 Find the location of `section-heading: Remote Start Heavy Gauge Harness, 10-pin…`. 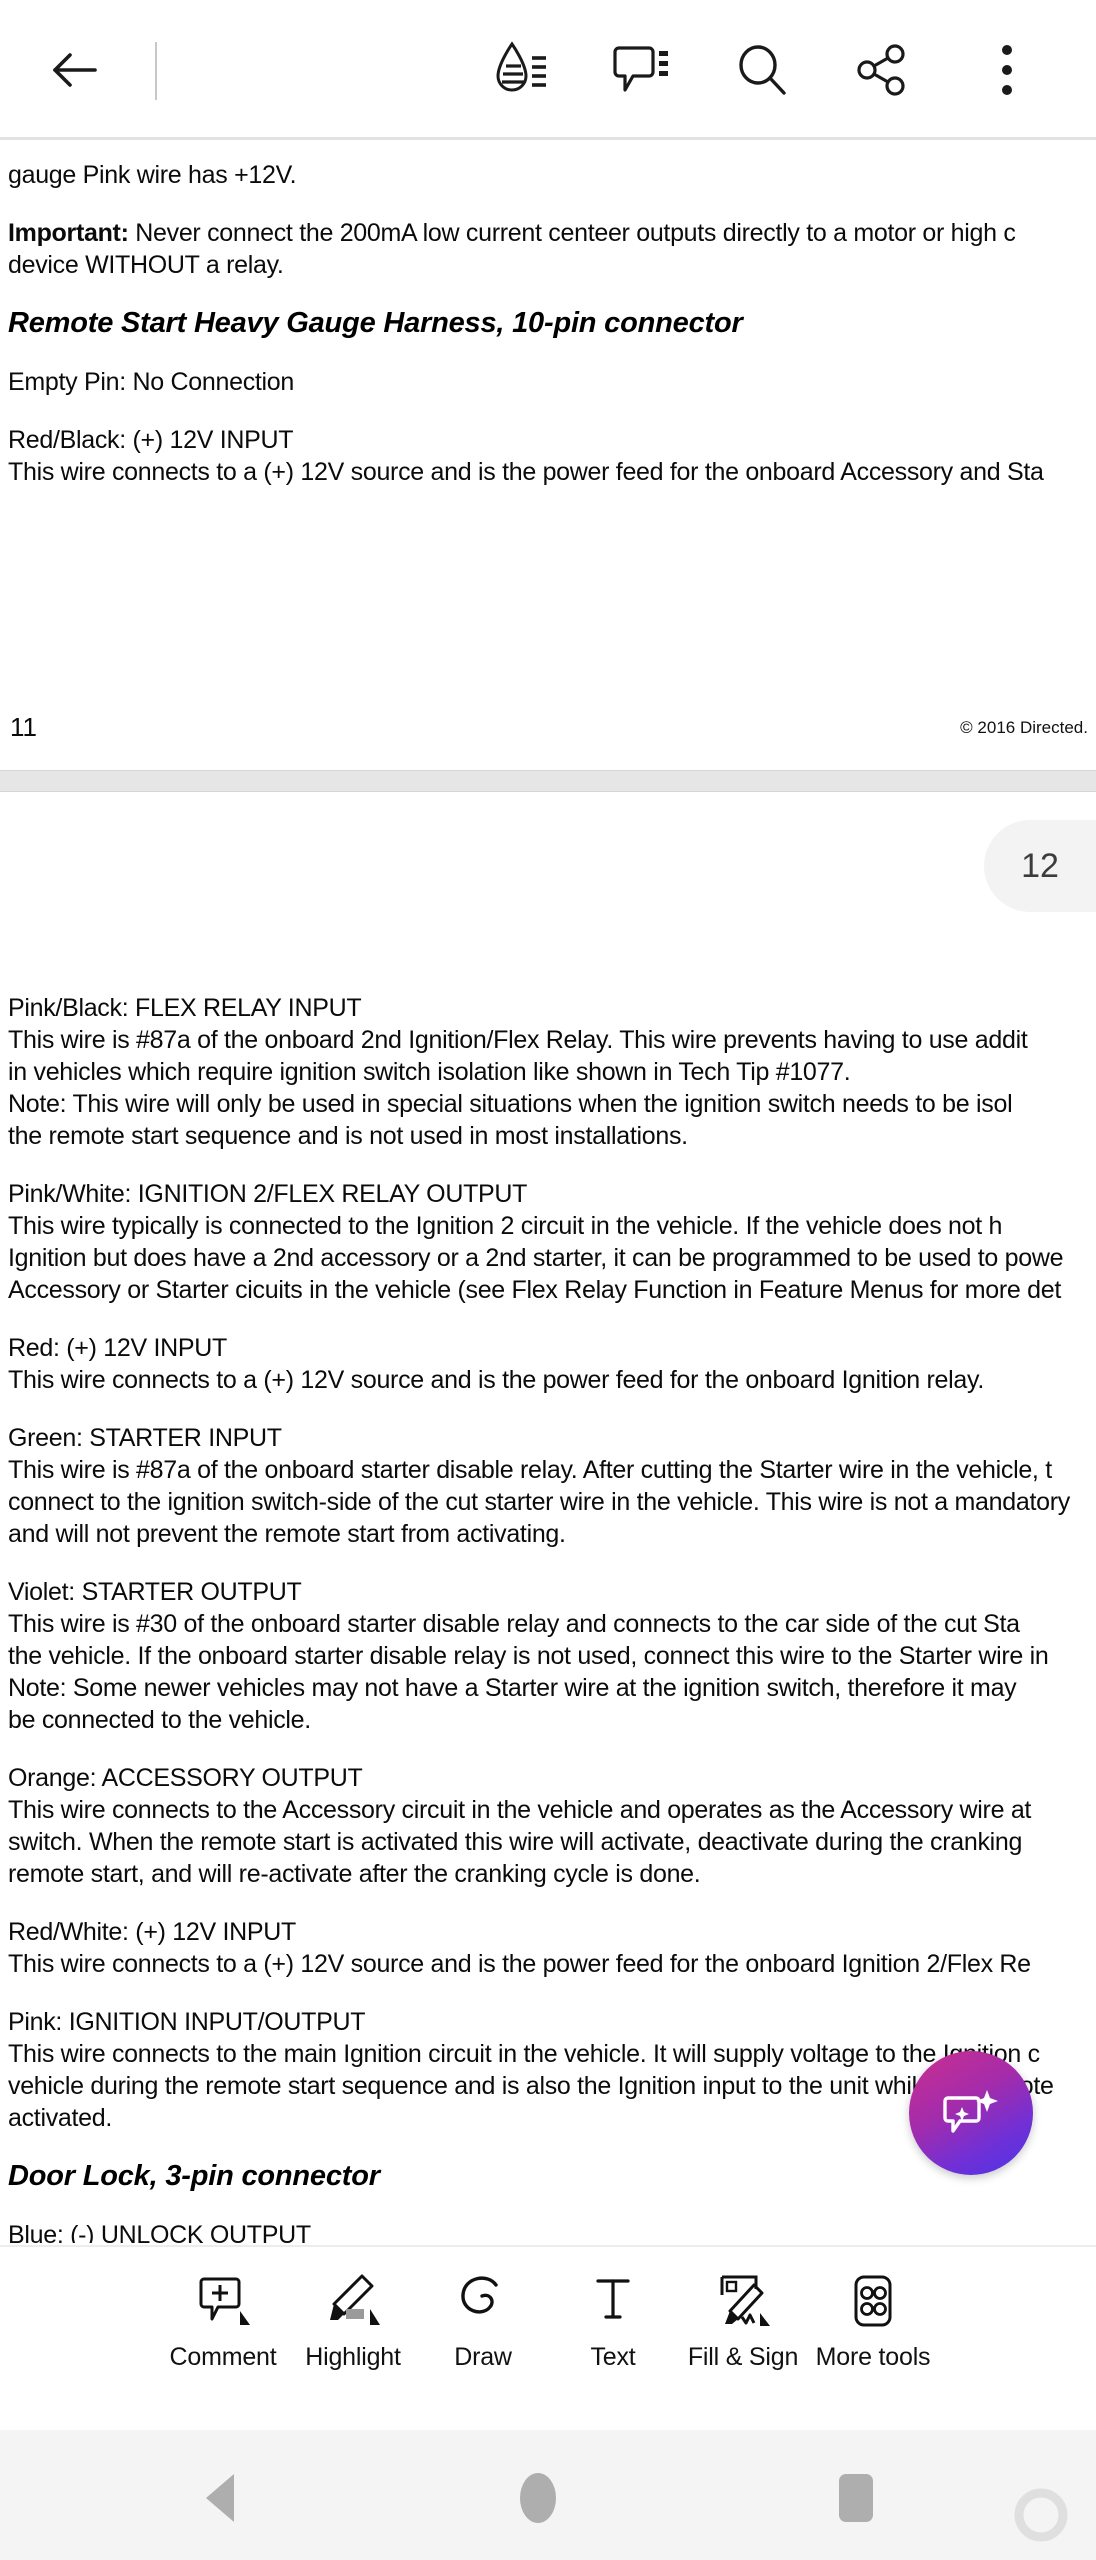

section-heading: Remote Start Heavy Gauge Harness, 10-pin… is located at coordinates (375, 323).